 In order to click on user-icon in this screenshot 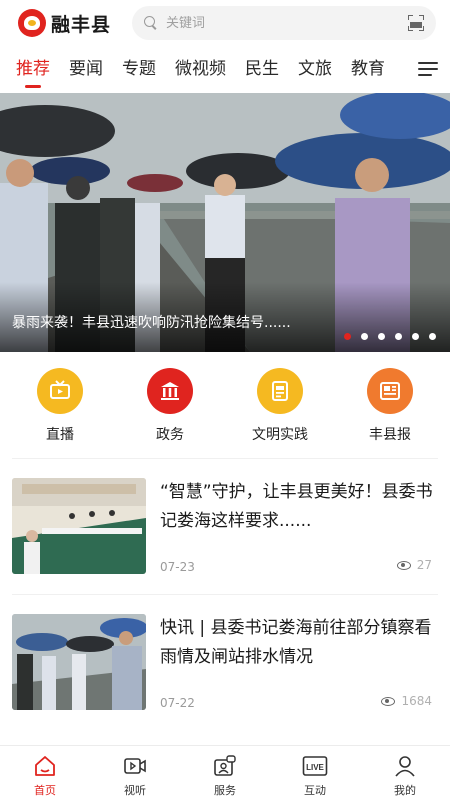, I will do `click(405, 766)`.